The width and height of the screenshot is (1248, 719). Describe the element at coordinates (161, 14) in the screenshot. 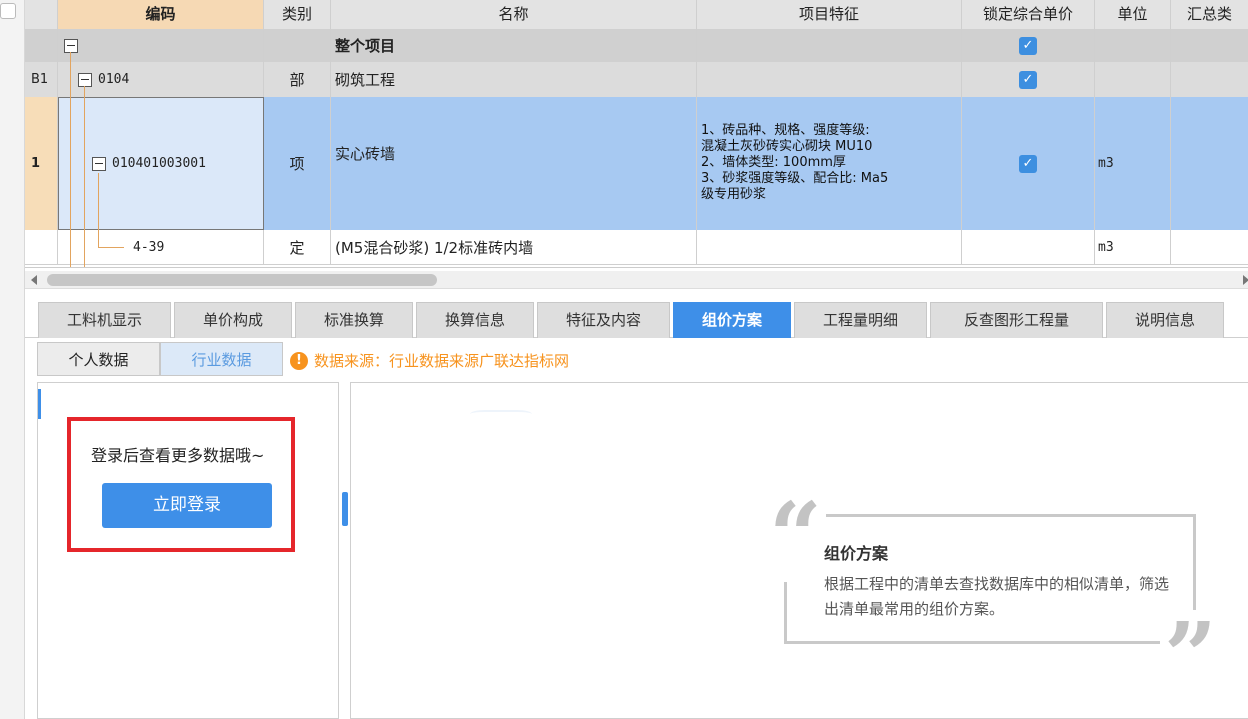

I see `header-code: 编码` at that location.